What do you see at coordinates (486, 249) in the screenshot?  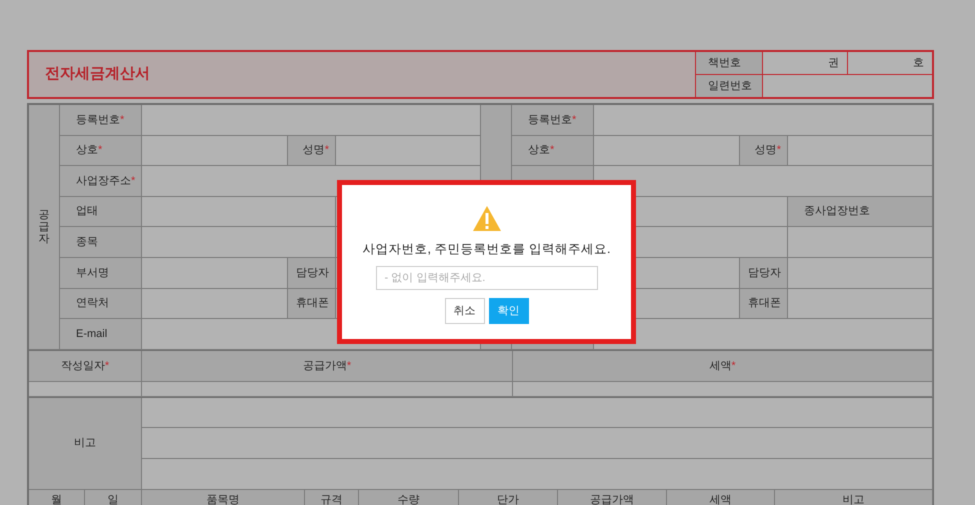 I see `dialog-message: 사업자번호, 주민등록번호를 입력해주세요.` at bounding box center [486, 249].